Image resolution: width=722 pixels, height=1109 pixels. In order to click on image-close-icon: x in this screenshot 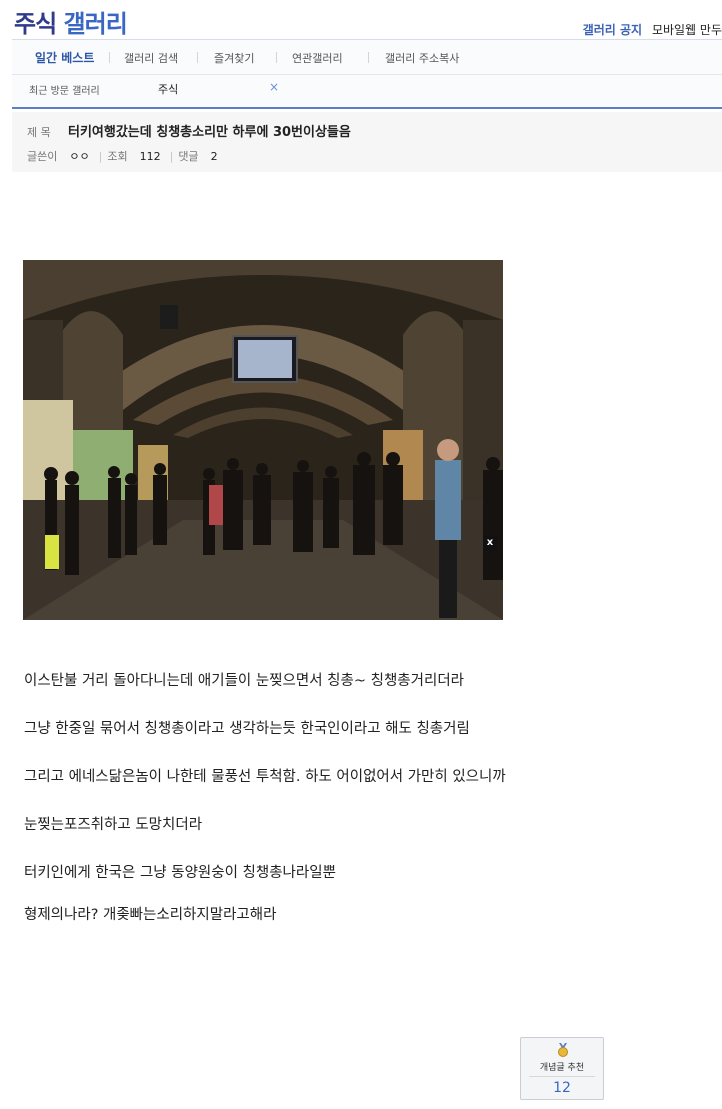, I will do `click(490, 543)`.